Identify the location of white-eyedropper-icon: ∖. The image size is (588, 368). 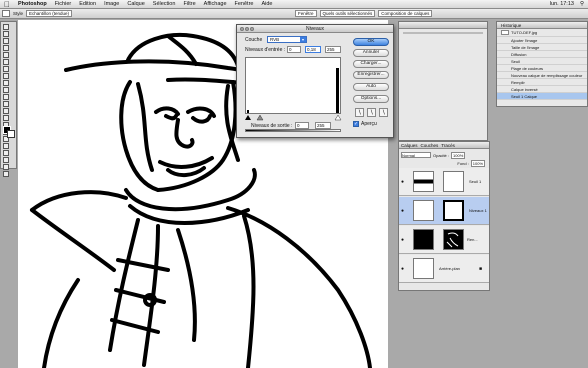
(383, 112).